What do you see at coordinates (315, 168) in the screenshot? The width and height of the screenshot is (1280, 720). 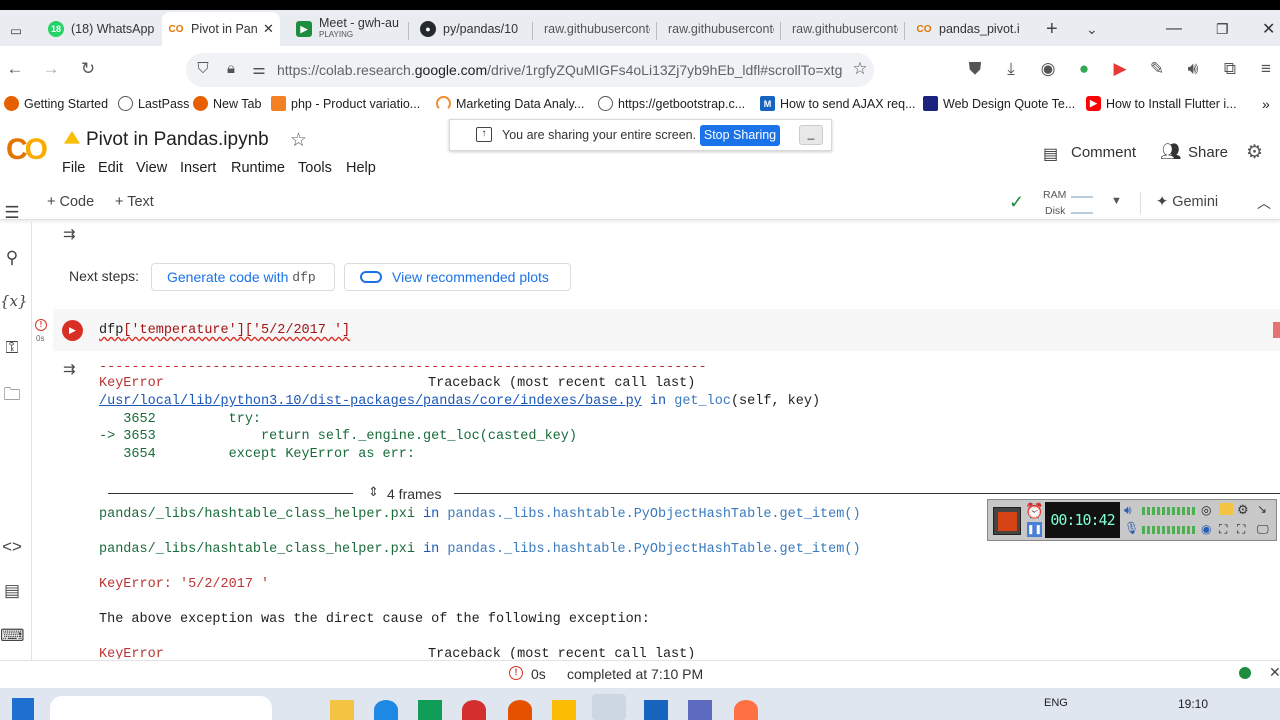 I see `menu-tools: Tools` at bounding box center [315, 168].